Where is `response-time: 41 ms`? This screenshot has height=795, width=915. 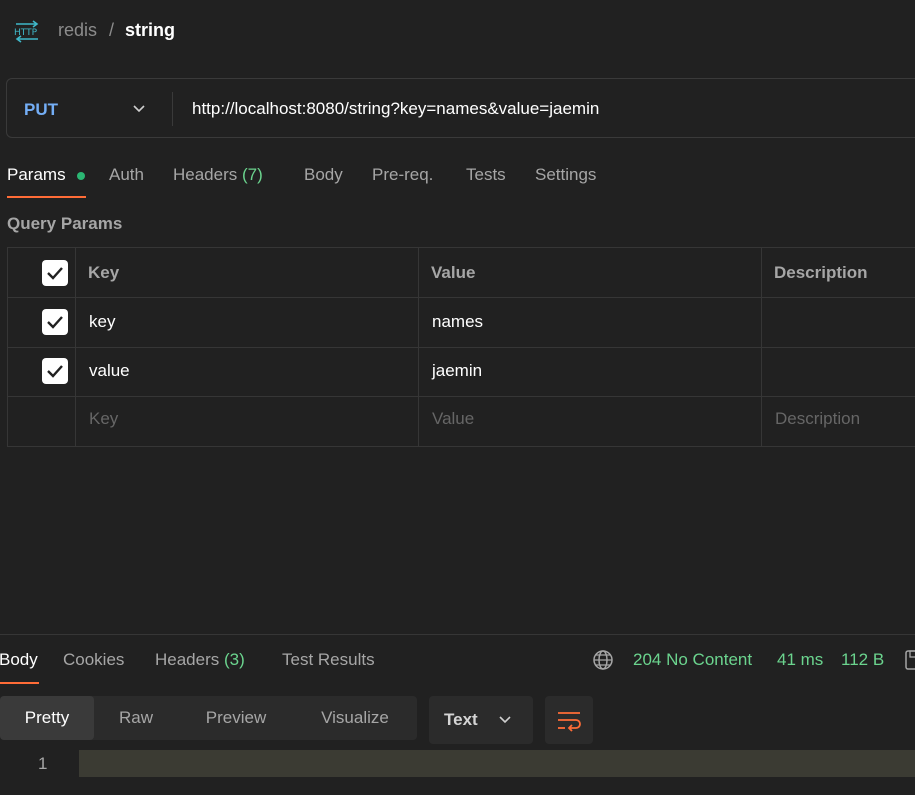
response-time: 41 ms is located at coordinates (800, 660).